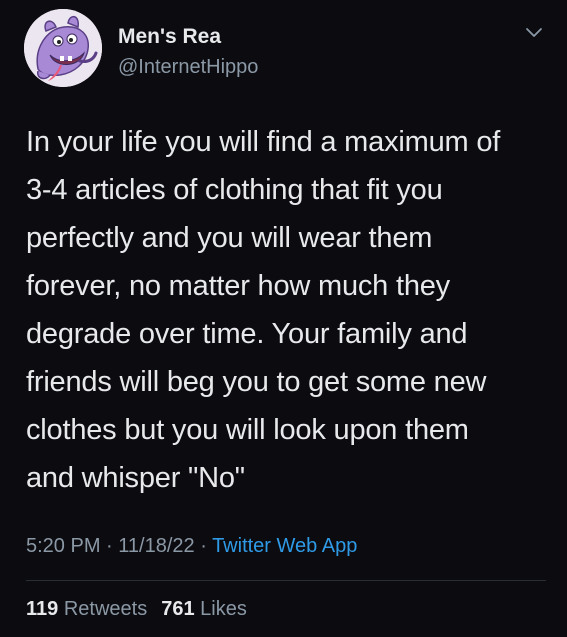  Describe the element at coordinates (188, 37) in the screenshot. I see `author-display-name: Men's Rea` at that location.